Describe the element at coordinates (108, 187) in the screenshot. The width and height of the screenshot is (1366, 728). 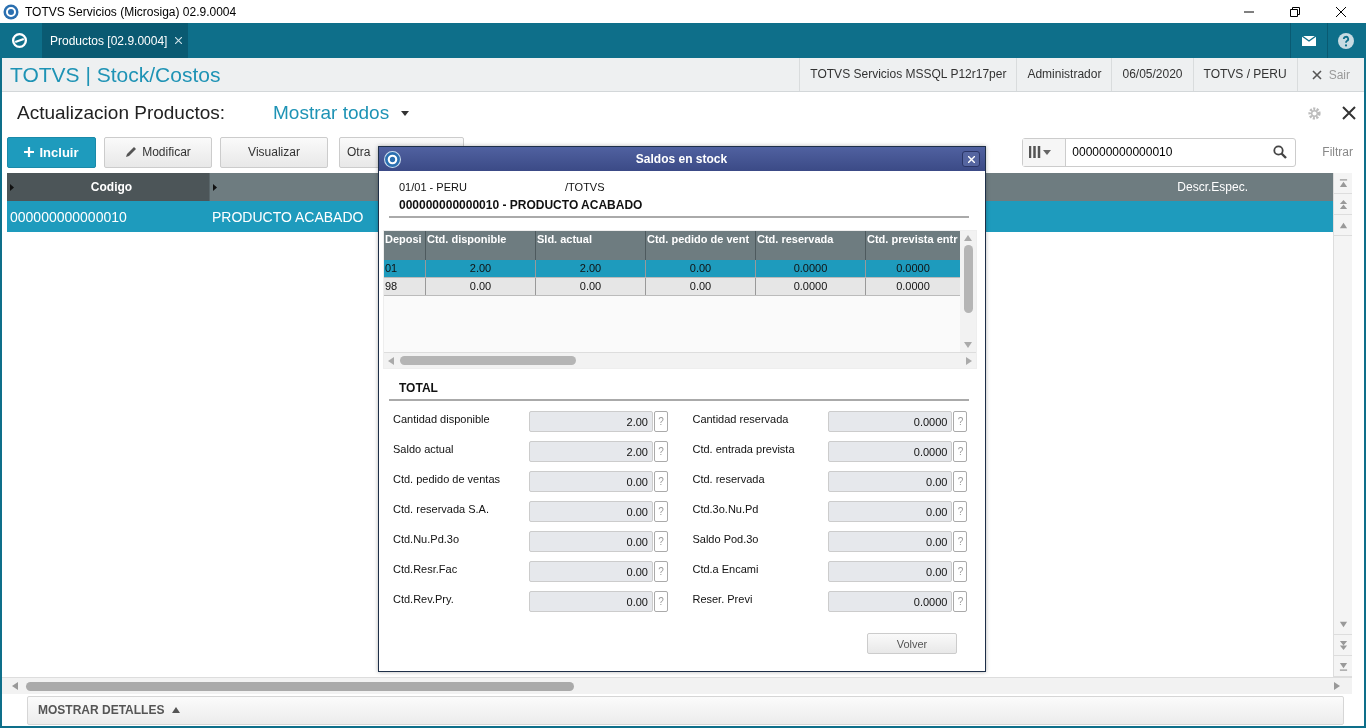
I see `column-header: Codigo` at that location.